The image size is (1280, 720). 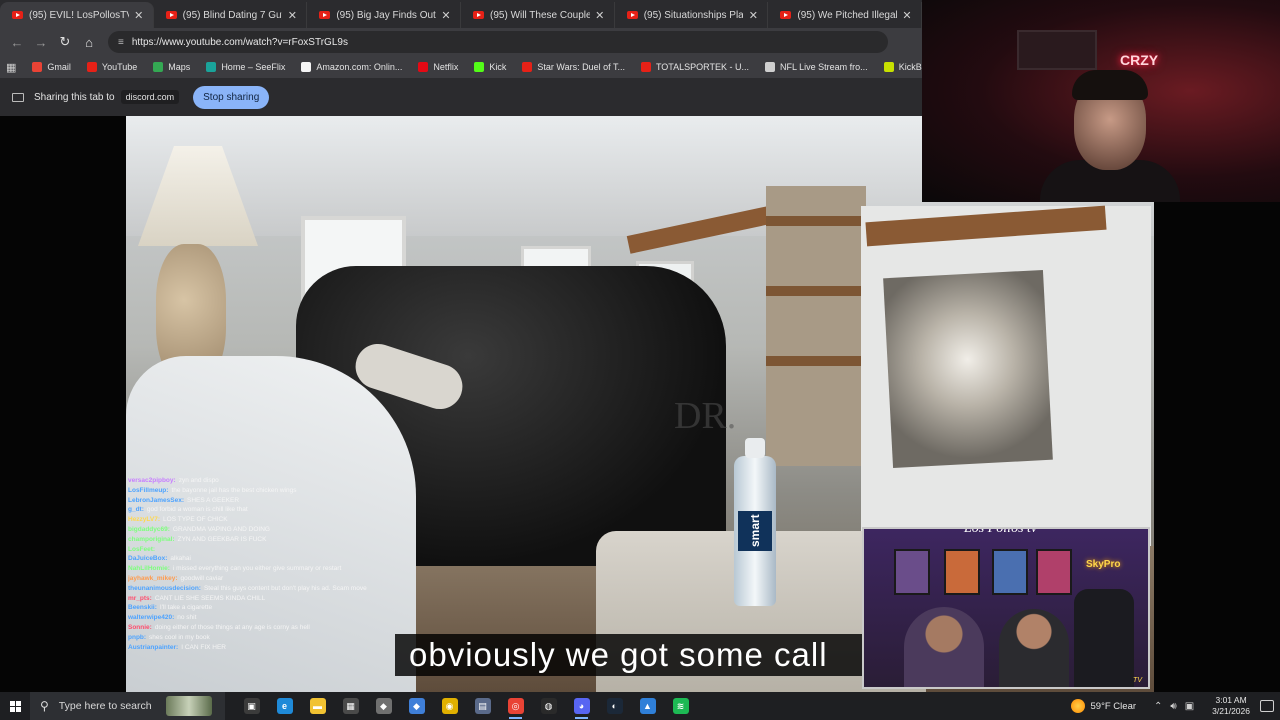 What do you see at coordinates (180, 559) in the screenshot?
I see `chat-text: alkahai` at bounding box center [180, 559].